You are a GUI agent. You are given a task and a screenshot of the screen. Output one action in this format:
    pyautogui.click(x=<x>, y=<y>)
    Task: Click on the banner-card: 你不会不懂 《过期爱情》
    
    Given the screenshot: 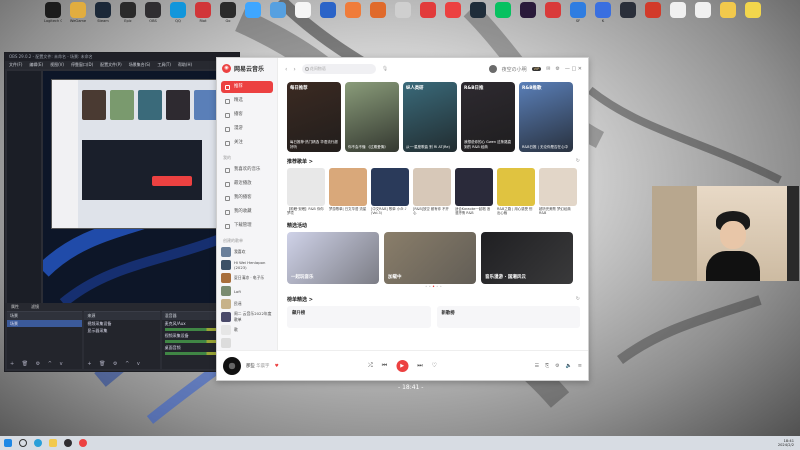 What is the action you would take?
    pyautogui.click(x=372, y=117)
    